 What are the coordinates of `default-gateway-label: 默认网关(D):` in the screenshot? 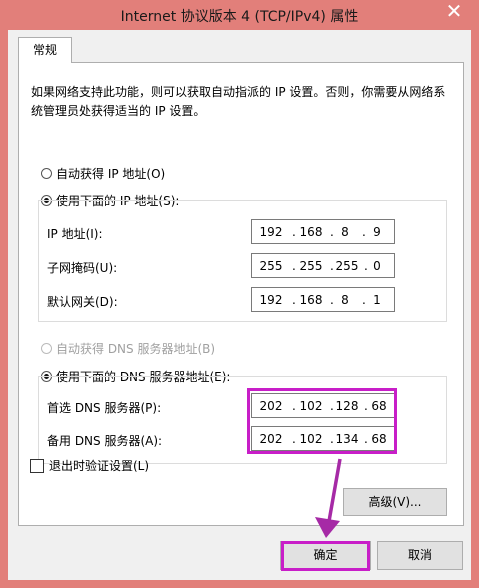 It's located at (82, 302).